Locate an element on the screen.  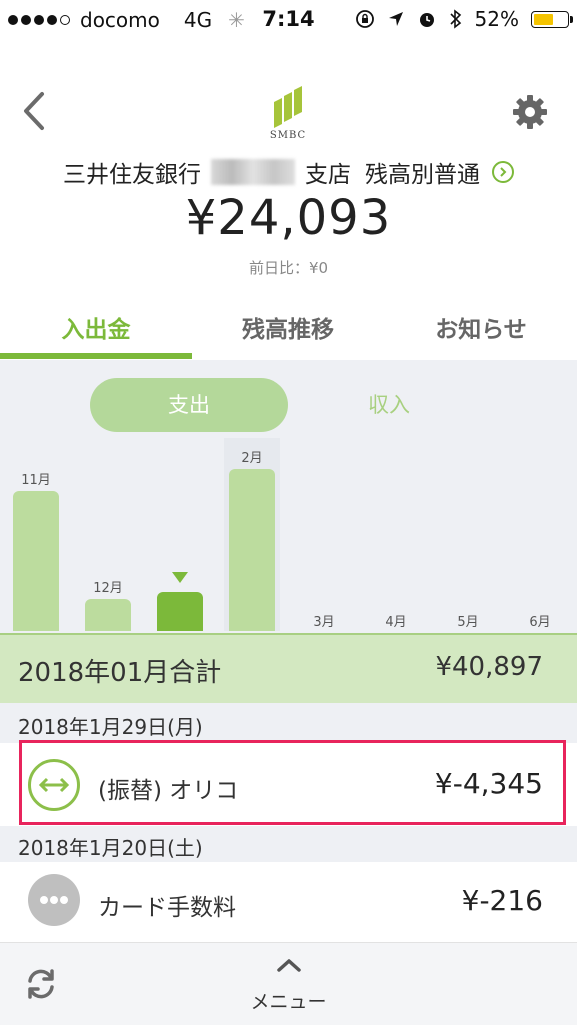
bar-column: 4月 is located at coordinates (396, 534).